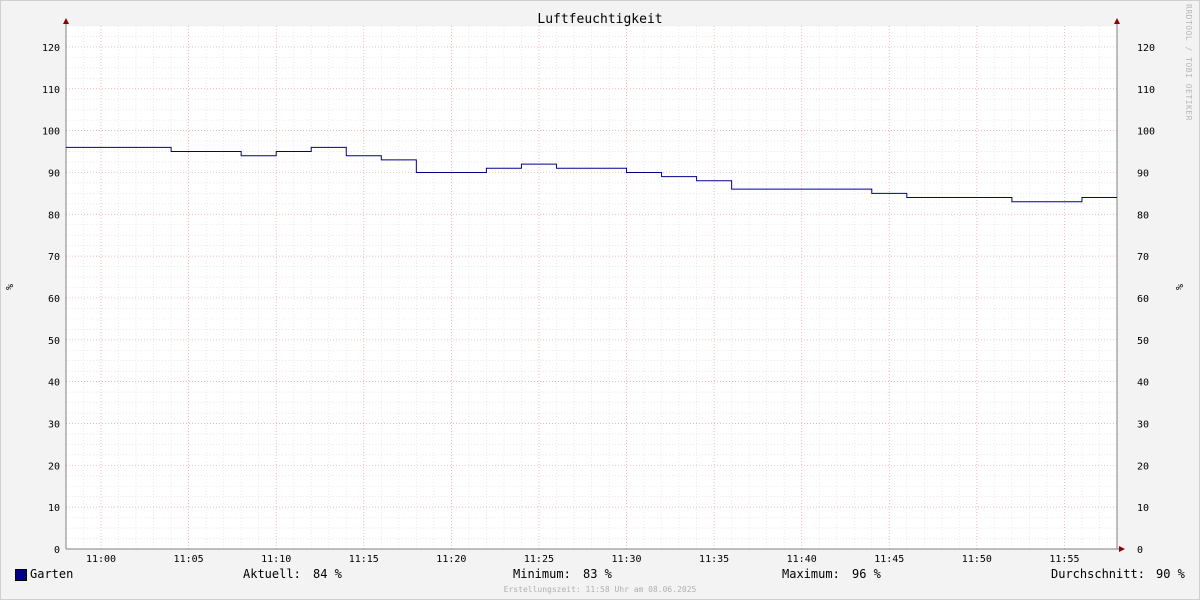 The image size is (1200, 600). What do you see at coordinates (54, 466) in the screenshot?
I see `y-tick-label-left: 20` at bounding box center [54, 466].